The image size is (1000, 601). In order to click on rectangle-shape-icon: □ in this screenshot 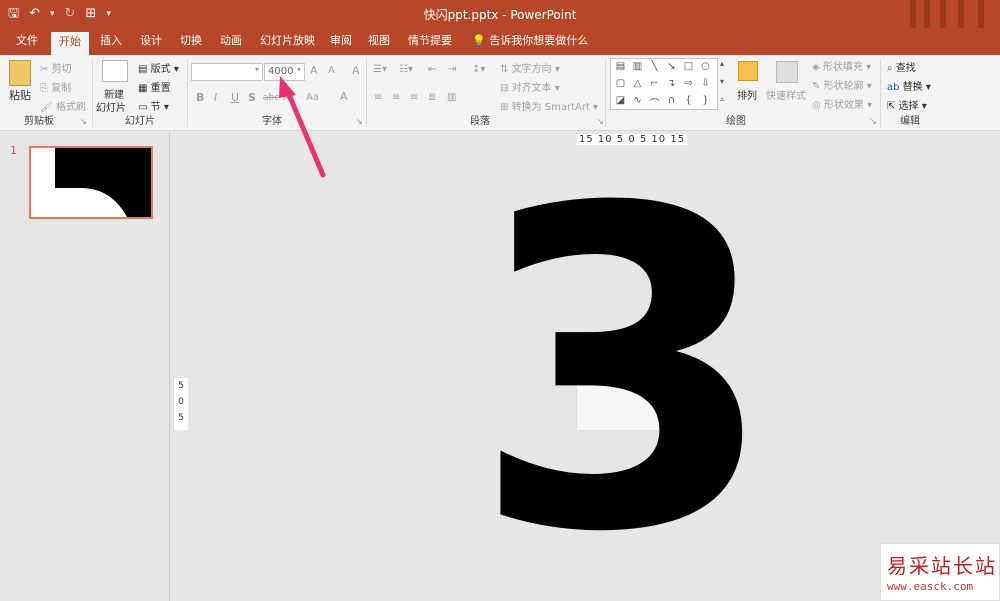, I will do `click(688, 66)`.